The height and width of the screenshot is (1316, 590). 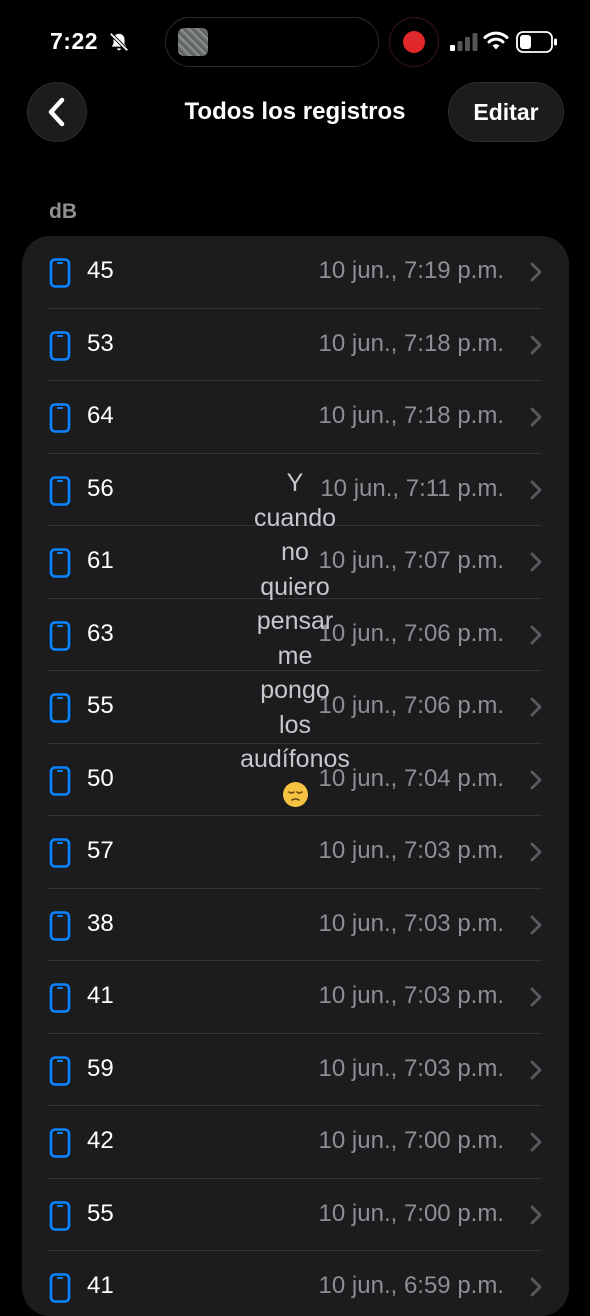 I want to click on record-row: 41 10 jun., 6:59 p.m., so click(x=295, y=1283).